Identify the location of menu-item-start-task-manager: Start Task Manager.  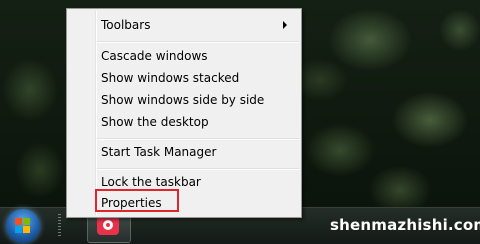
(158, 152).